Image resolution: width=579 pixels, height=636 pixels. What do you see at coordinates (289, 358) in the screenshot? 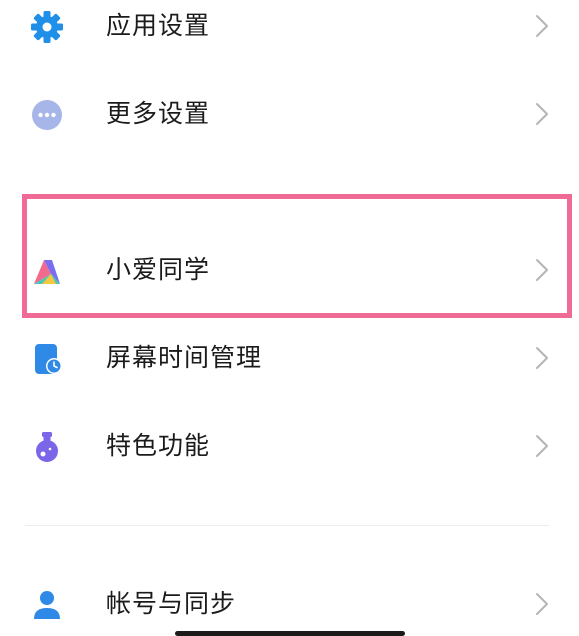
I see `settings-item-screen-time: 屏幕时间管理` at bounding box center [289, 358].